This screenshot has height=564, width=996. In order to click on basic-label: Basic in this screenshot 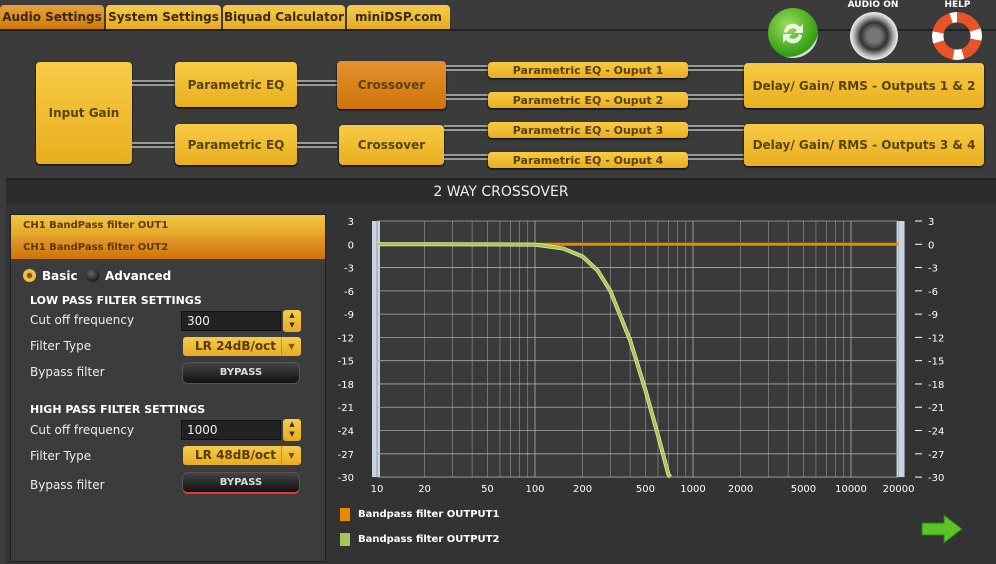, I will do `click(60, 276)`.